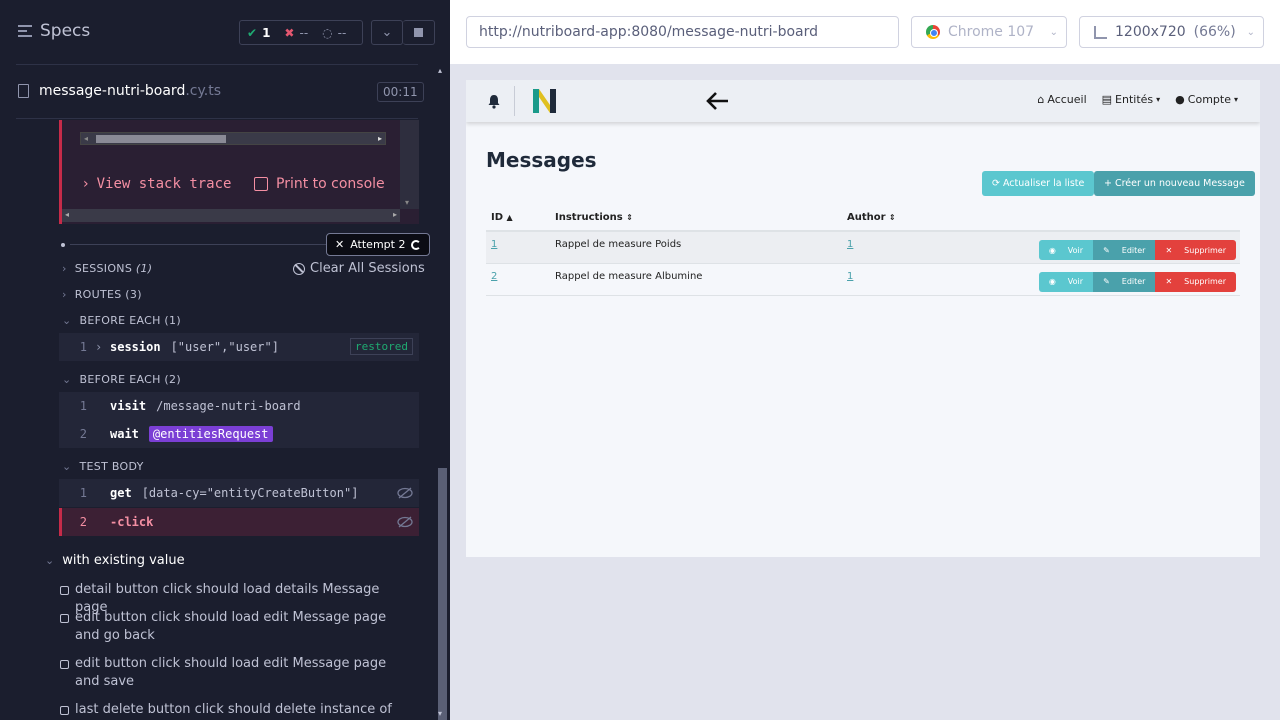 Image resolution: width=1280 pixels, height=720 pixels. What do you see at coordinates (378, 244) in the screenshot?
I see `attempt-tag: ✕ Attempt 2` at bounding box center [378, 244].